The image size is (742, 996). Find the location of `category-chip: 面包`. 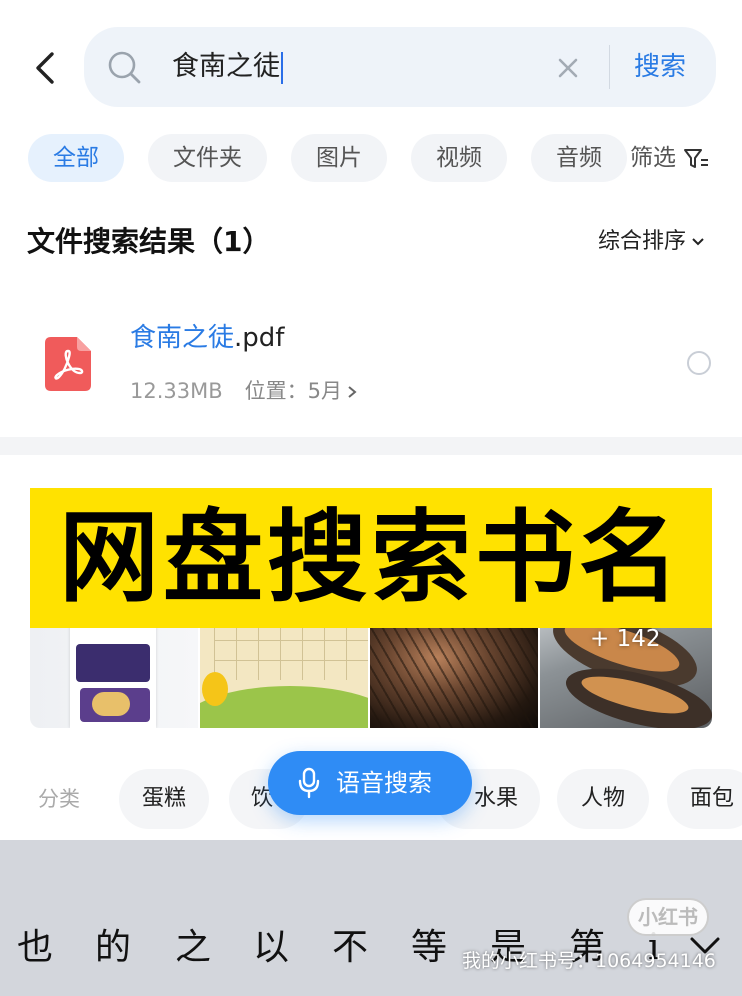

category-chip: 面包 is located at coordinates (704, 799).